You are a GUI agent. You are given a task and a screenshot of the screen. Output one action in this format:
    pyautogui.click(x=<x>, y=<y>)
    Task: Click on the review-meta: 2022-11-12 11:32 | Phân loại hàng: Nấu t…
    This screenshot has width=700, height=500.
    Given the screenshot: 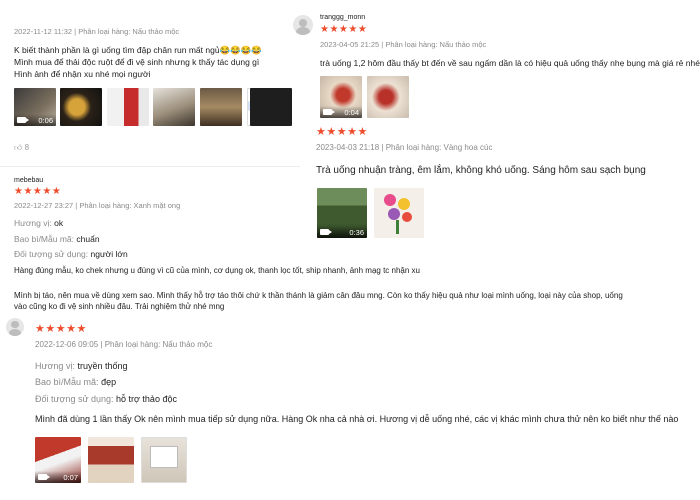 What is the action you would take?
    pyautogui.click(x=97, y=31)
    